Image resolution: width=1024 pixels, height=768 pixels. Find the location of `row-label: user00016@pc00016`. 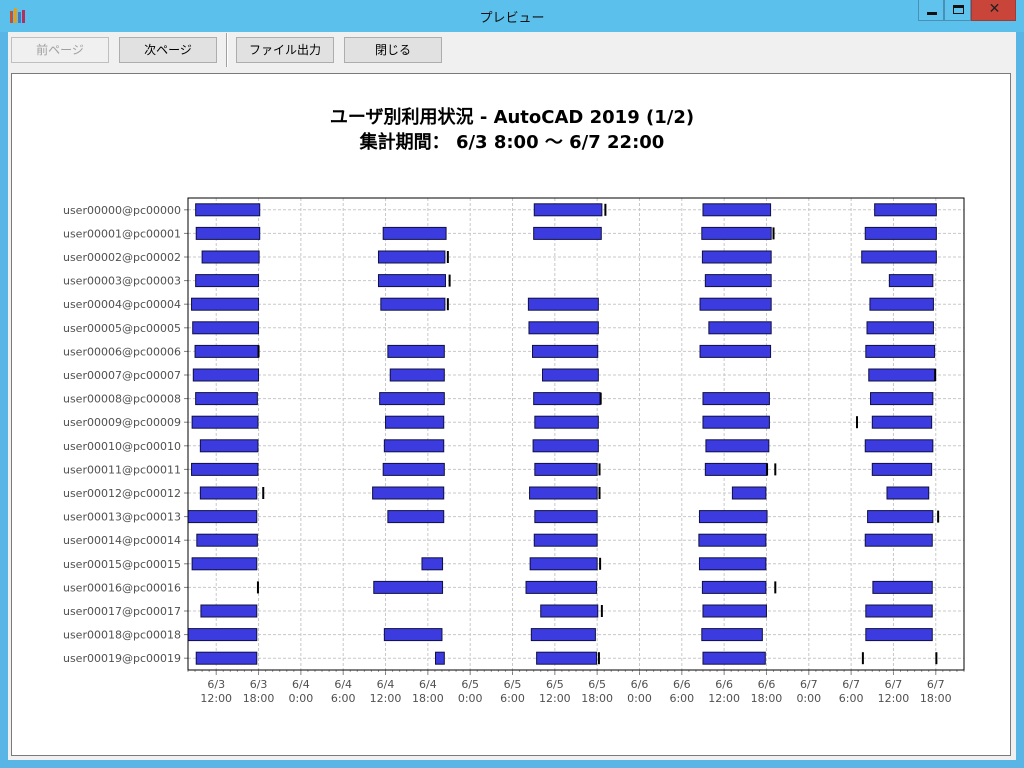

row-label: user00016@pc00016 is located at coordinates (122, 587).